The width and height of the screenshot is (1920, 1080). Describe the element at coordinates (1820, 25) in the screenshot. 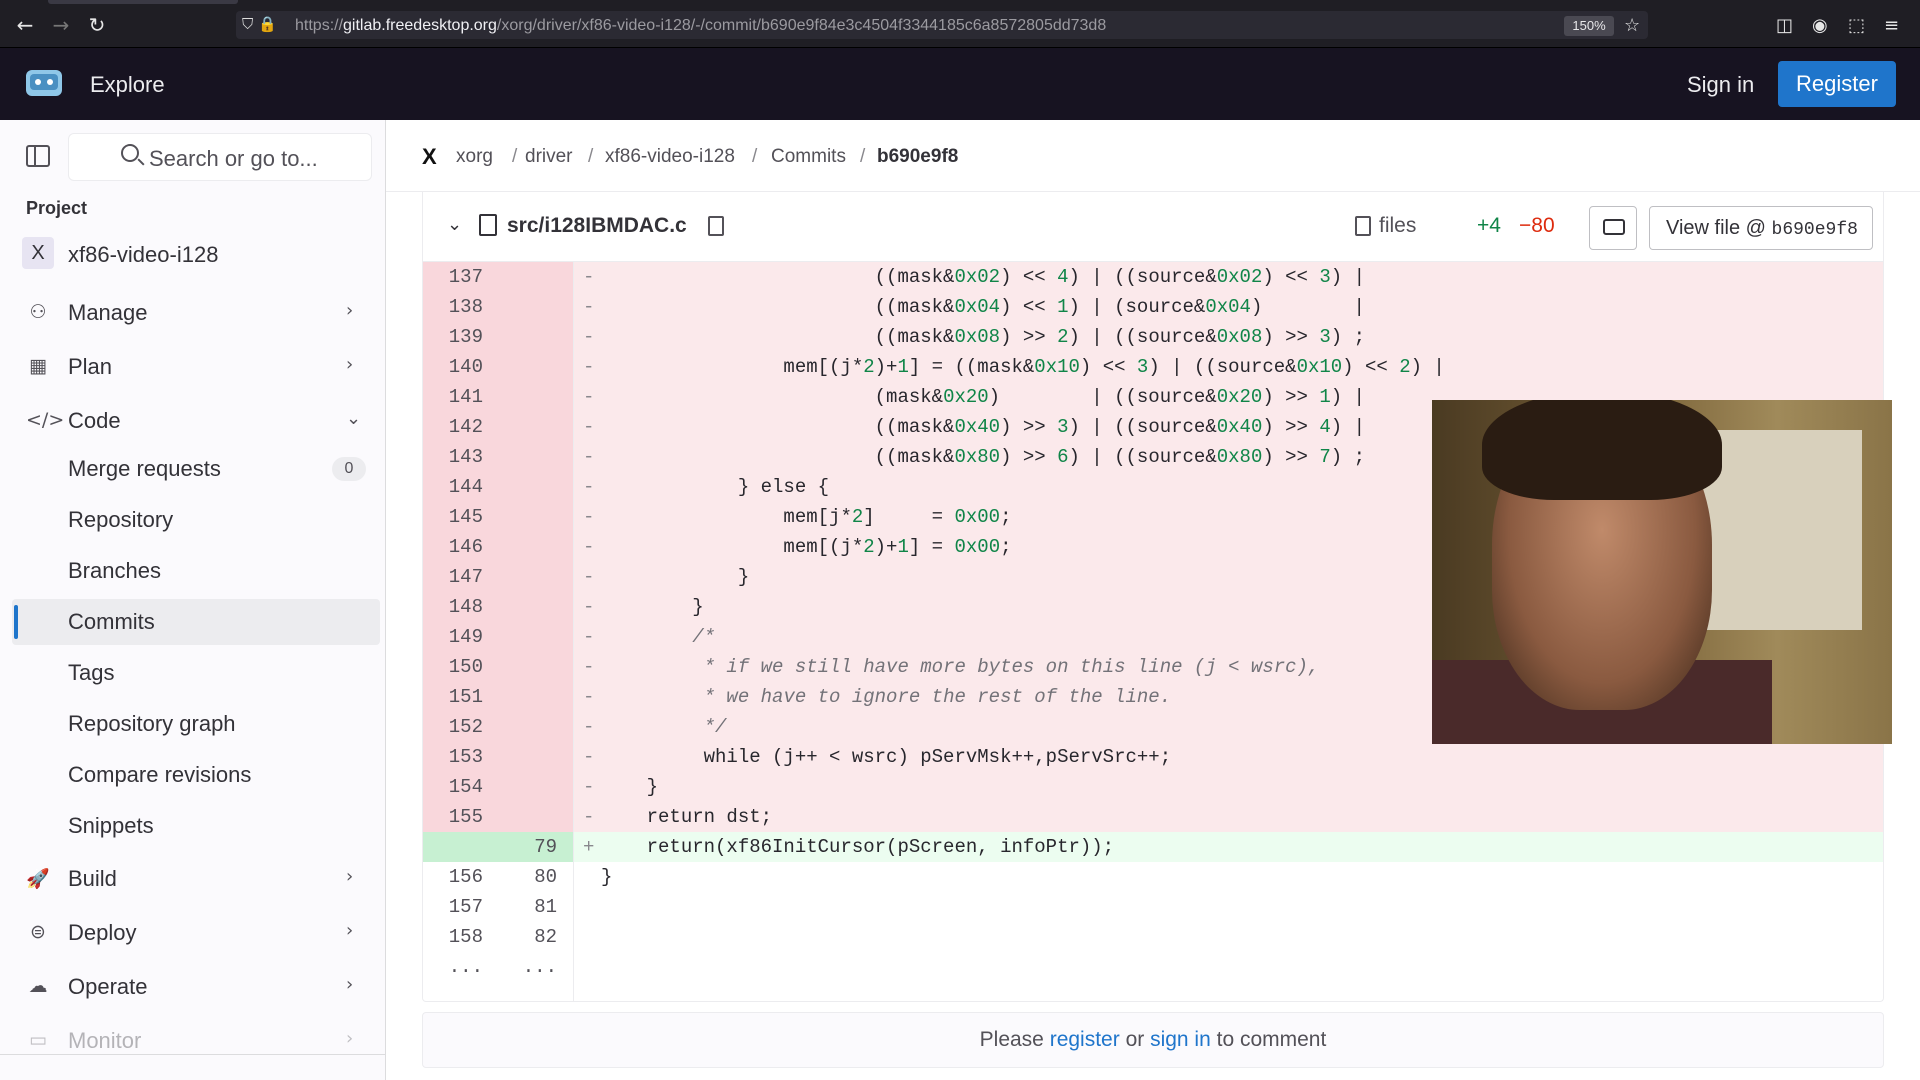

I see `account-icon: ◉` at that location.